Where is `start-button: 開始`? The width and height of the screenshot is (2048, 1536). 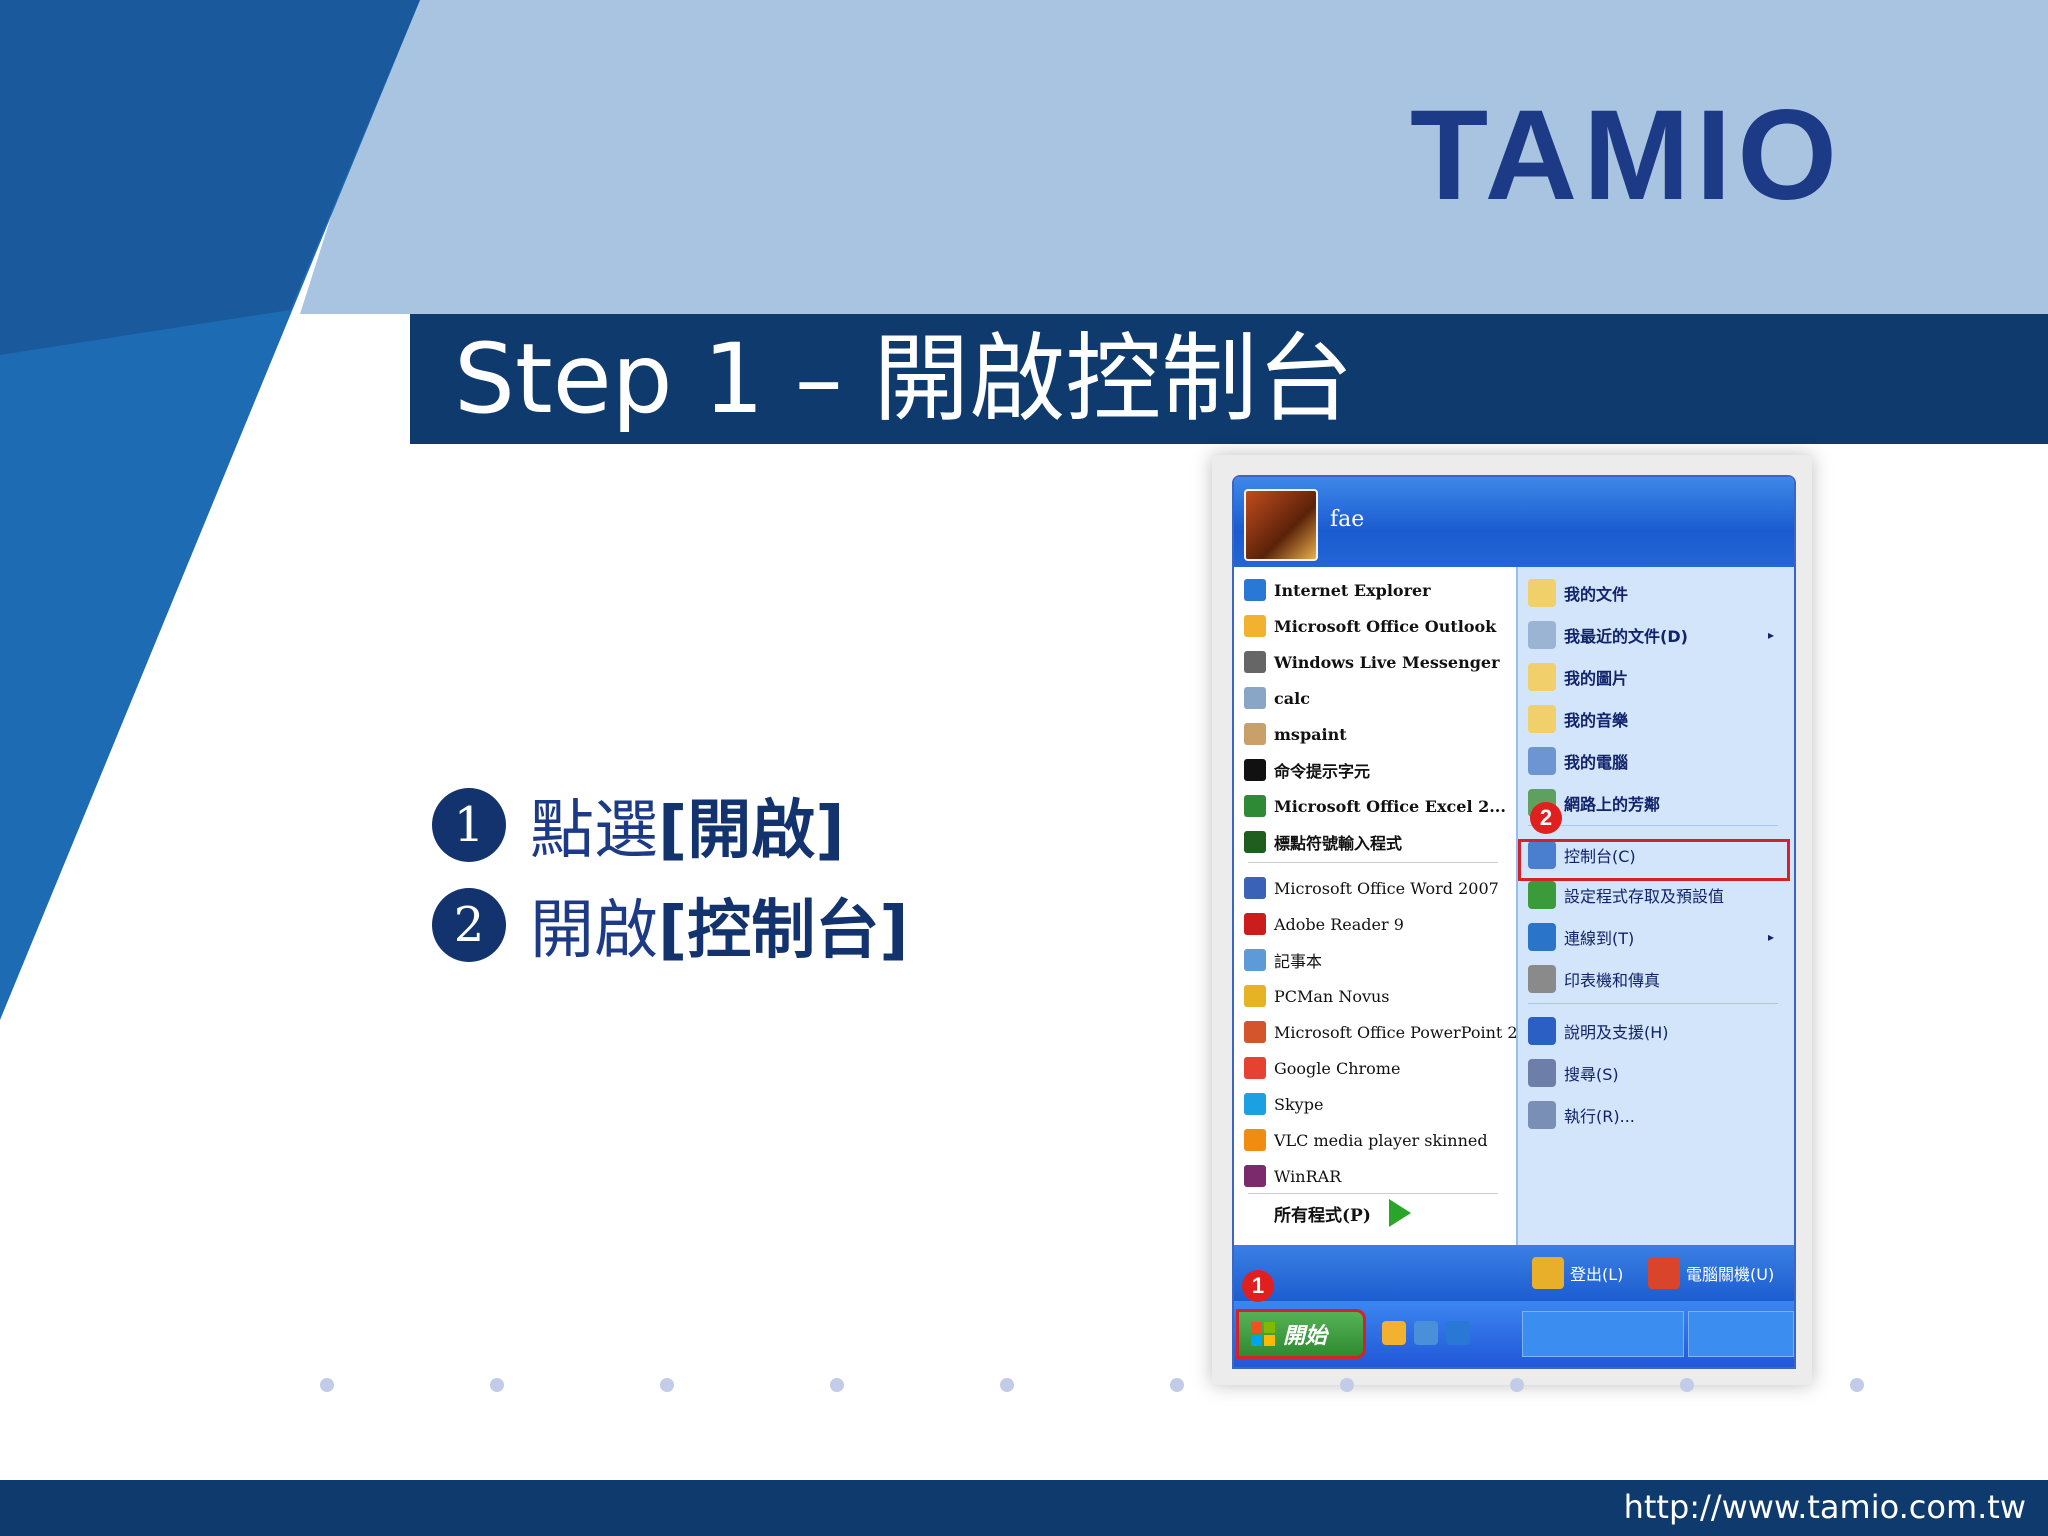
start-button: 開始 is located at coordinates (1301, 1334).